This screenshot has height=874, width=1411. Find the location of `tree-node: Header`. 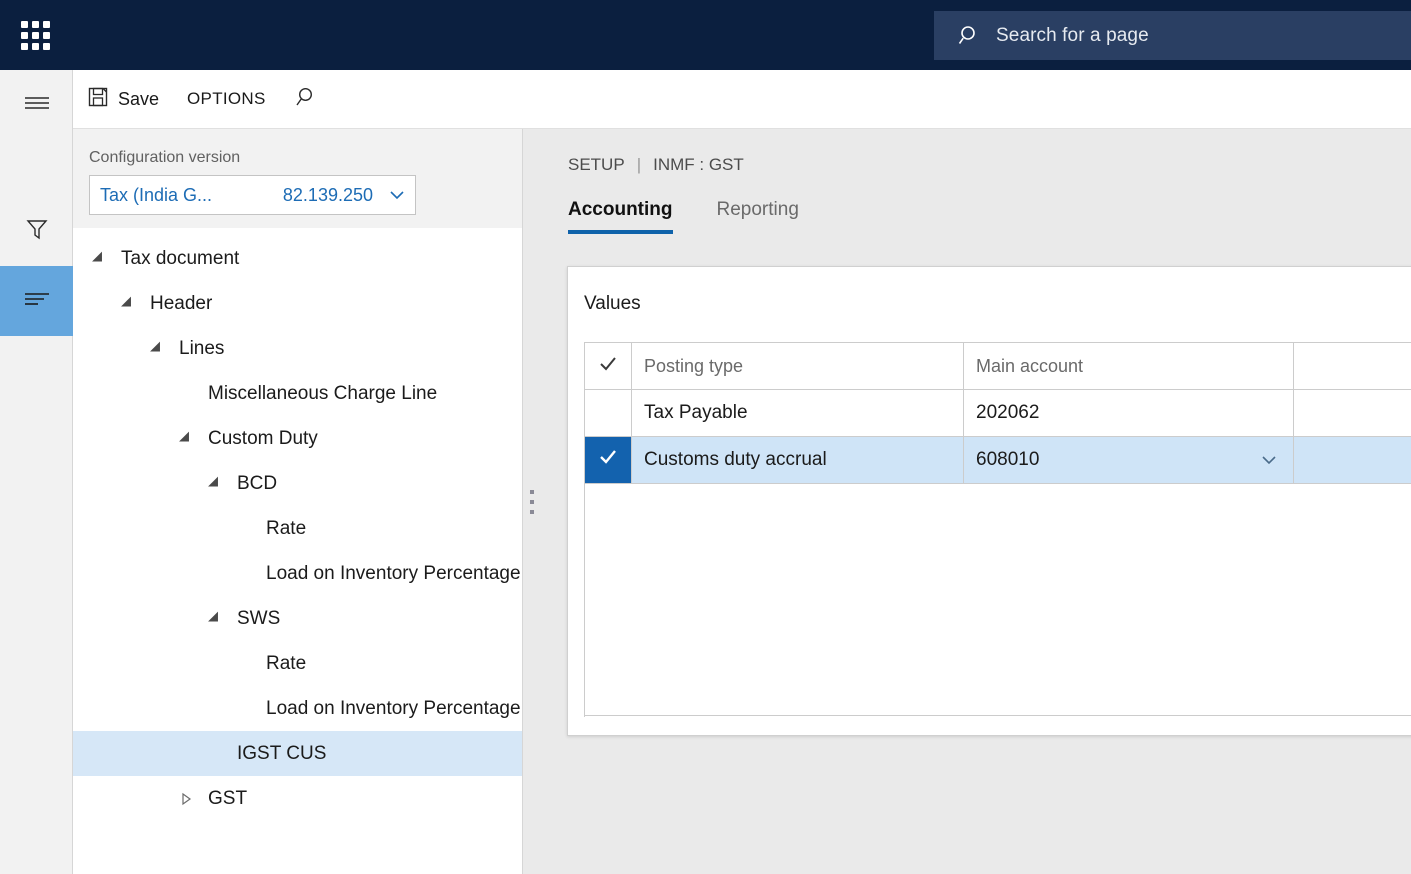

tree-node: Header is located at coordinates (297, 303).